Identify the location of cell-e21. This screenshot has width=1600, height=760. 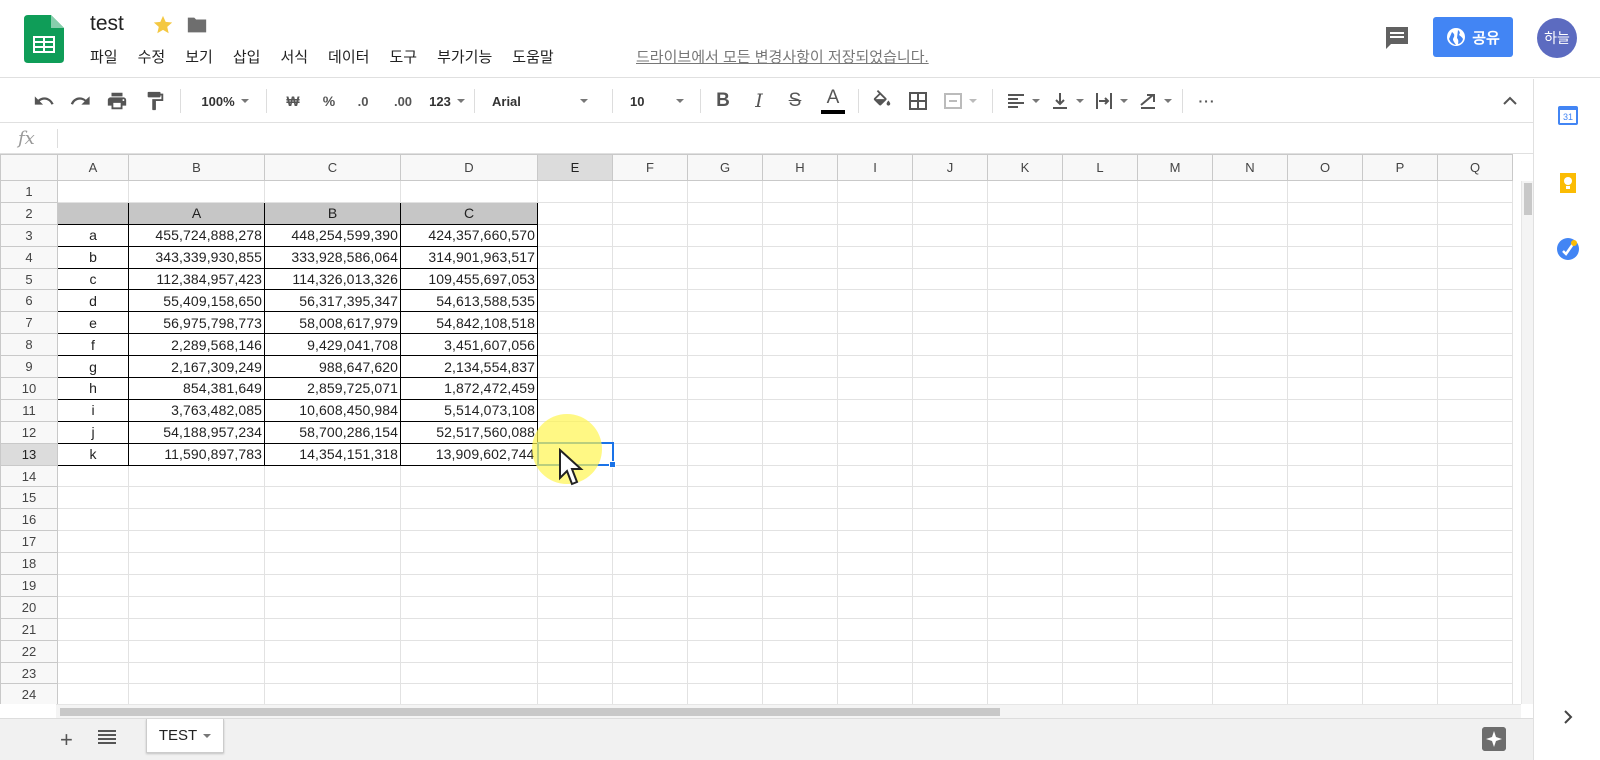
(575, 629).